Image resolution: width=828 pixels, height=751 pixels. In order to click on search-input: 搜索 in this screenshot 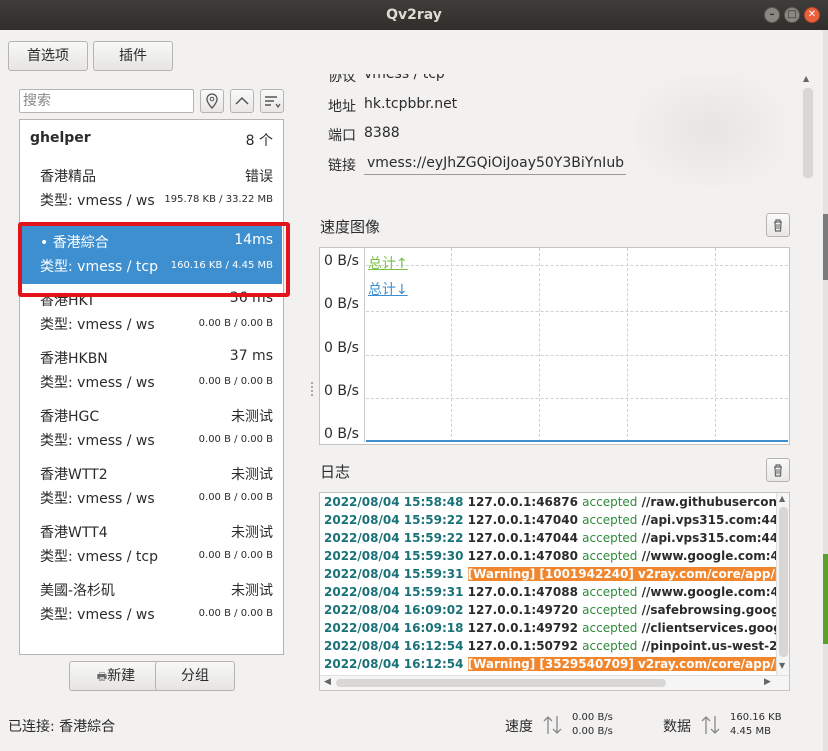, I will do `click(106, 101)`.